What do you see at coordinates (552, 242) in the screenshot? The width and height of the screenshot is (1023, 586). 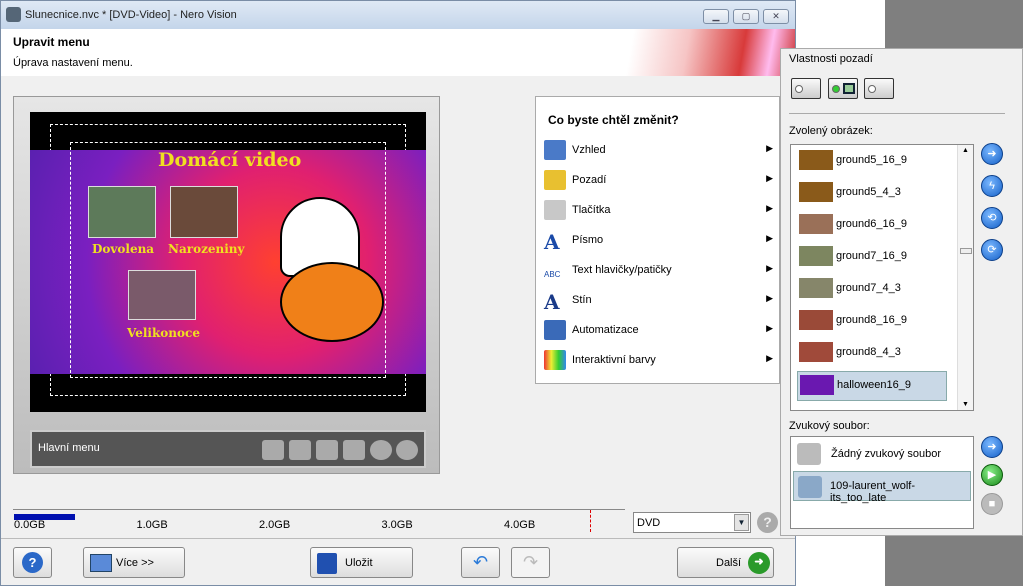 I see `font-icon: A` at bounding box center [552, 242].